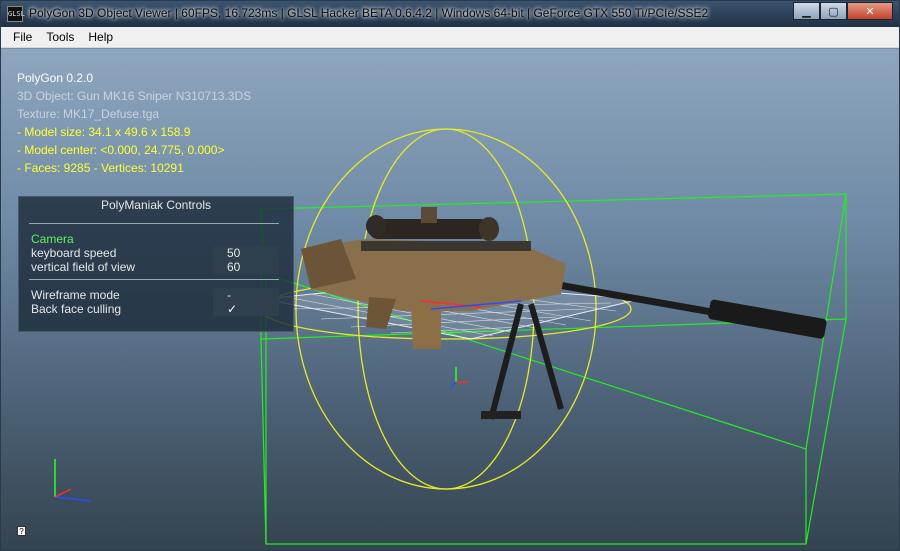 The width and height of the screenshot is (900, 551). Describe the element at coordinates (156, 205) in the screenshot. I see `panel-title: PolyManiak Controls` at that location.